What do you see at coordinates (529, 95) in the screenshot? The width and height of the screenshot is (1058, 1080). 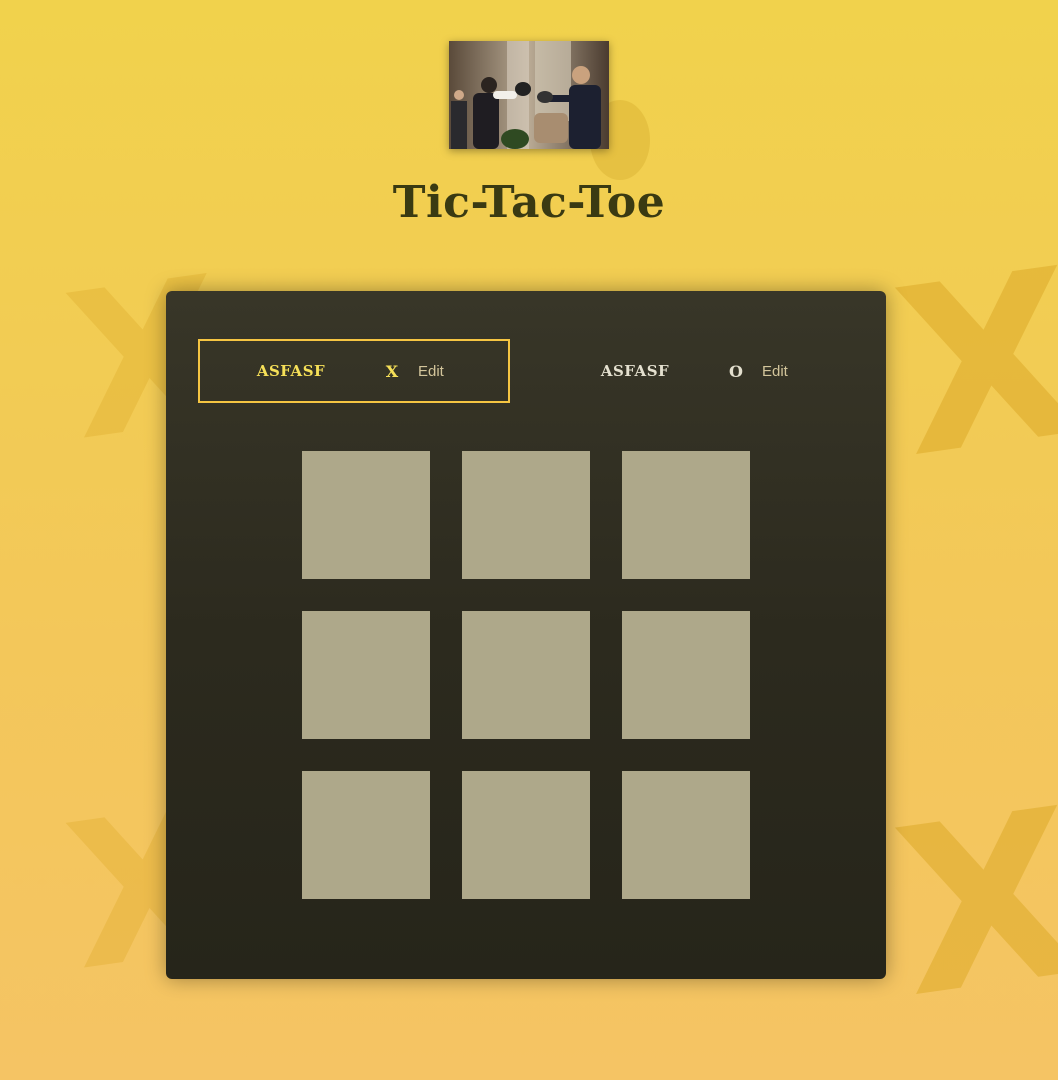 I see `logo-photo` at bounding box center [529, 95].